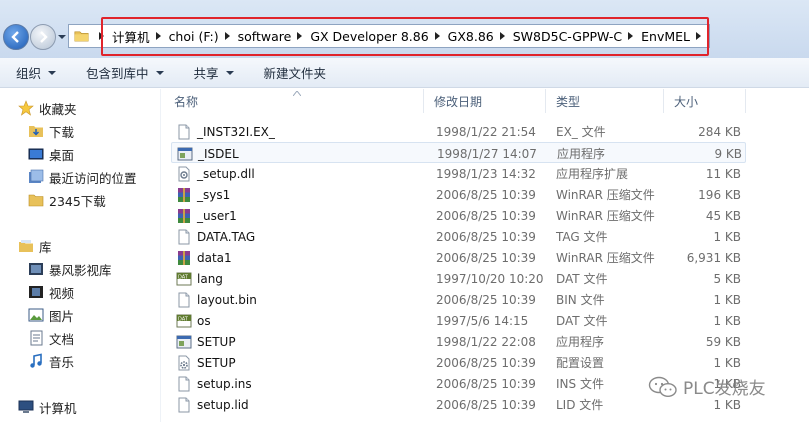  I want to click on file-name: setup.lid, so click(223, 404).